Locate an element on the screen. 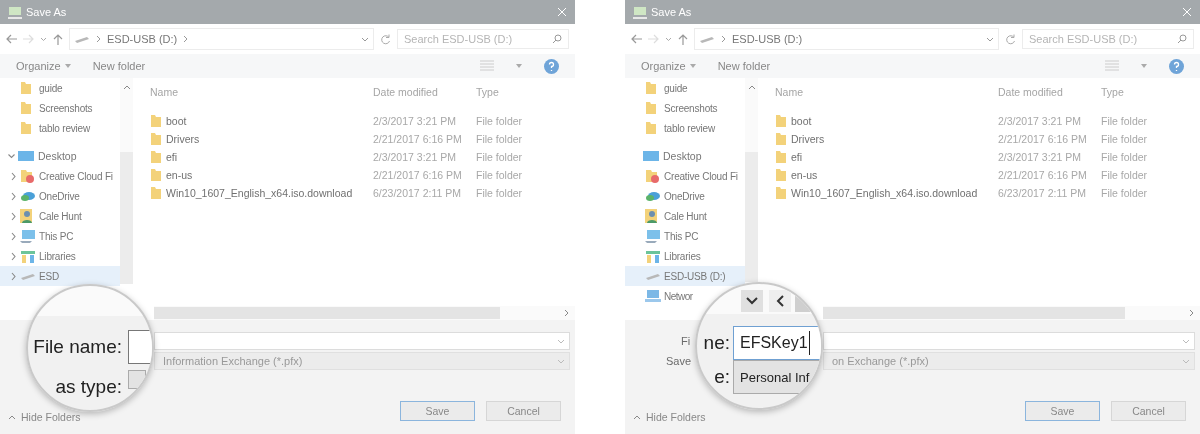  file-name-field is located at coordinates (140, 347).